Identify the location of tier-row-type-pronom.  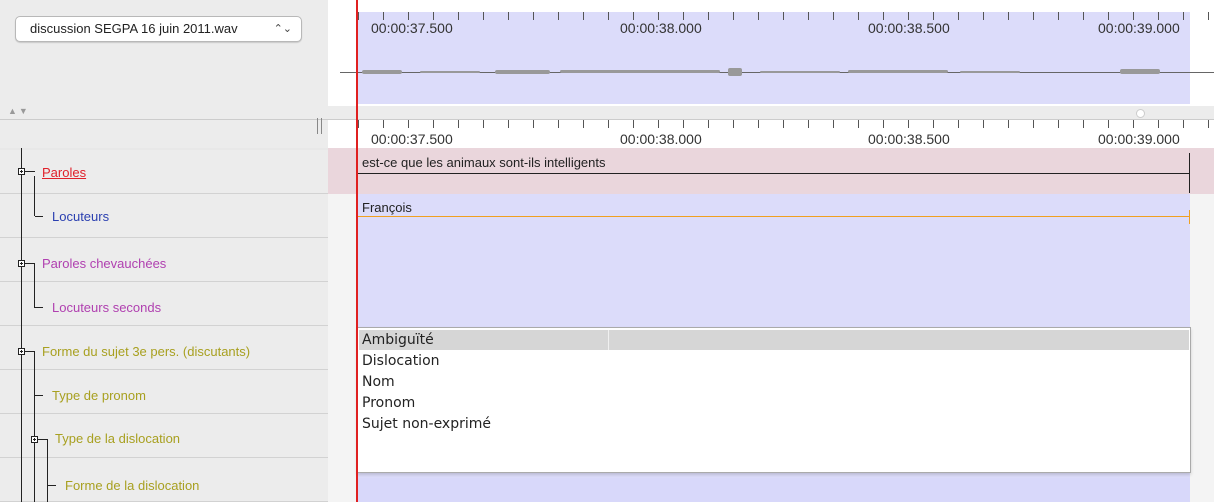
(164, 392).